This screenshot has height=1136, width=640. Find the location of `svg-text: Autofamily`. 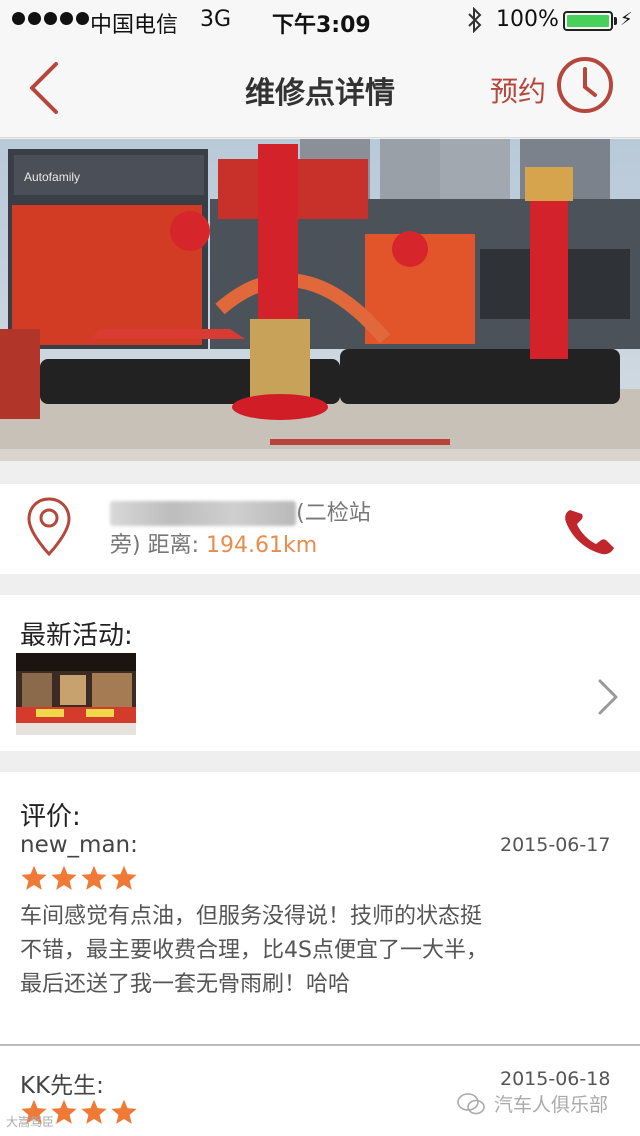

svg-text: Autofamily is located at coordinates (52, 177).